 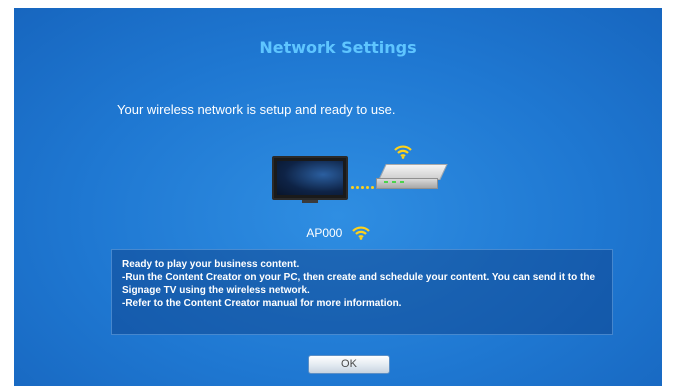 I want to click on wifi-icon, so click(x=360, y=233).